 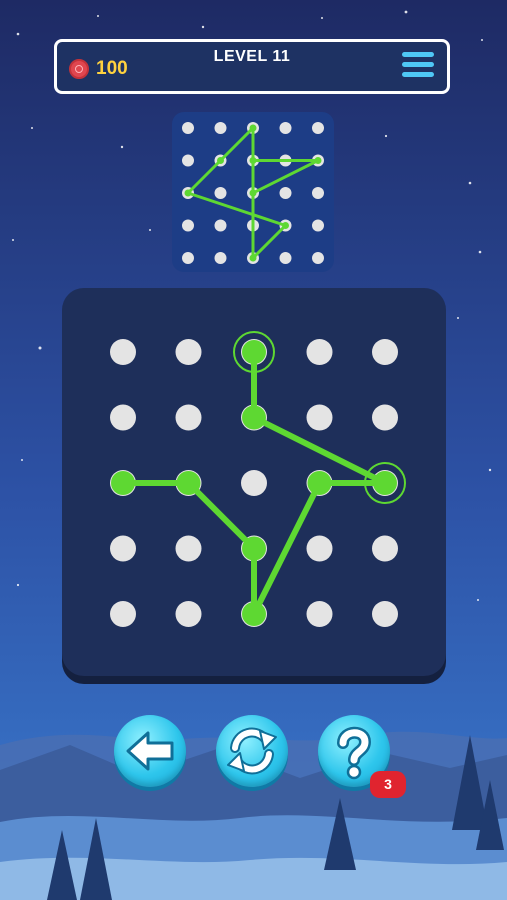 I want to click on back-button, so click(x=150, y=751).